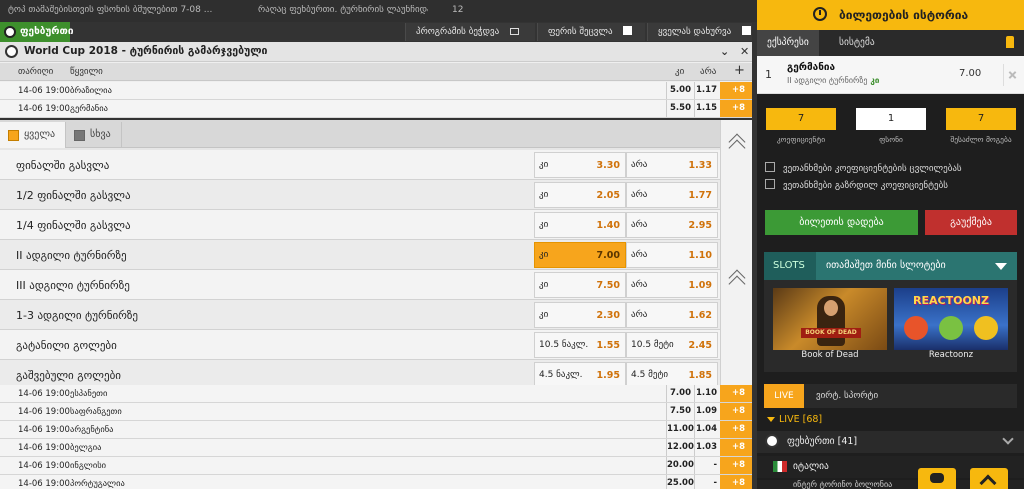 This screenshot has width=1024, height=489. I want to click on option-odd: 1.95, so click(608, 375).